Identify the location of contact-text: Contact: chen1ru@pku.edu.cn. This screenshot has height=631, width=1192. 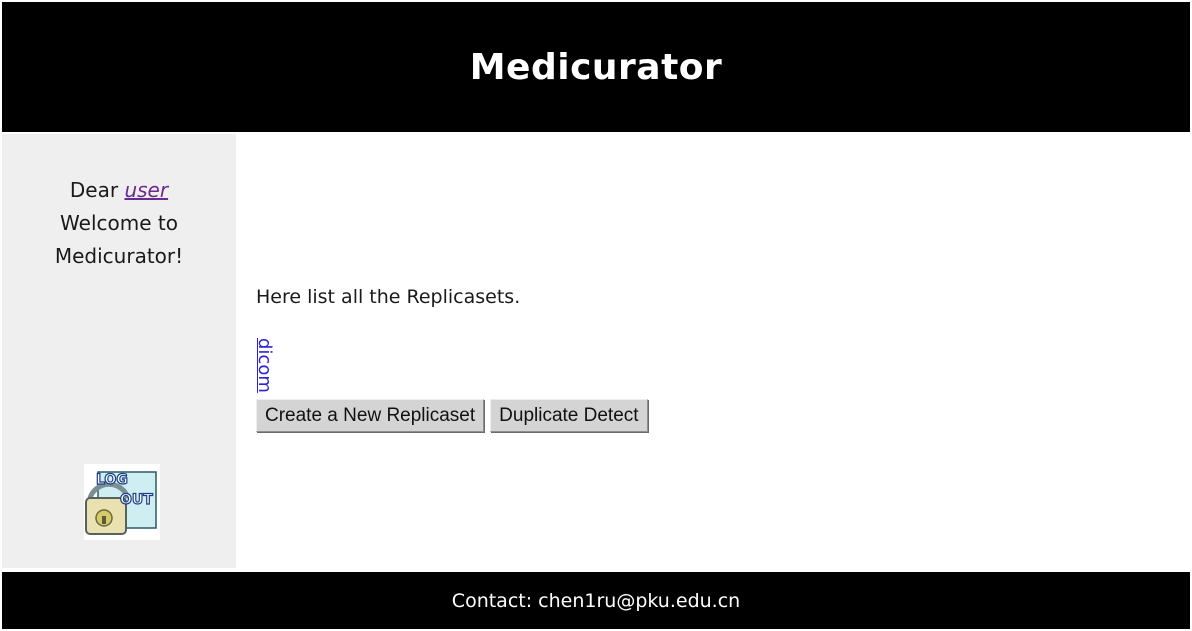
(596, 600).